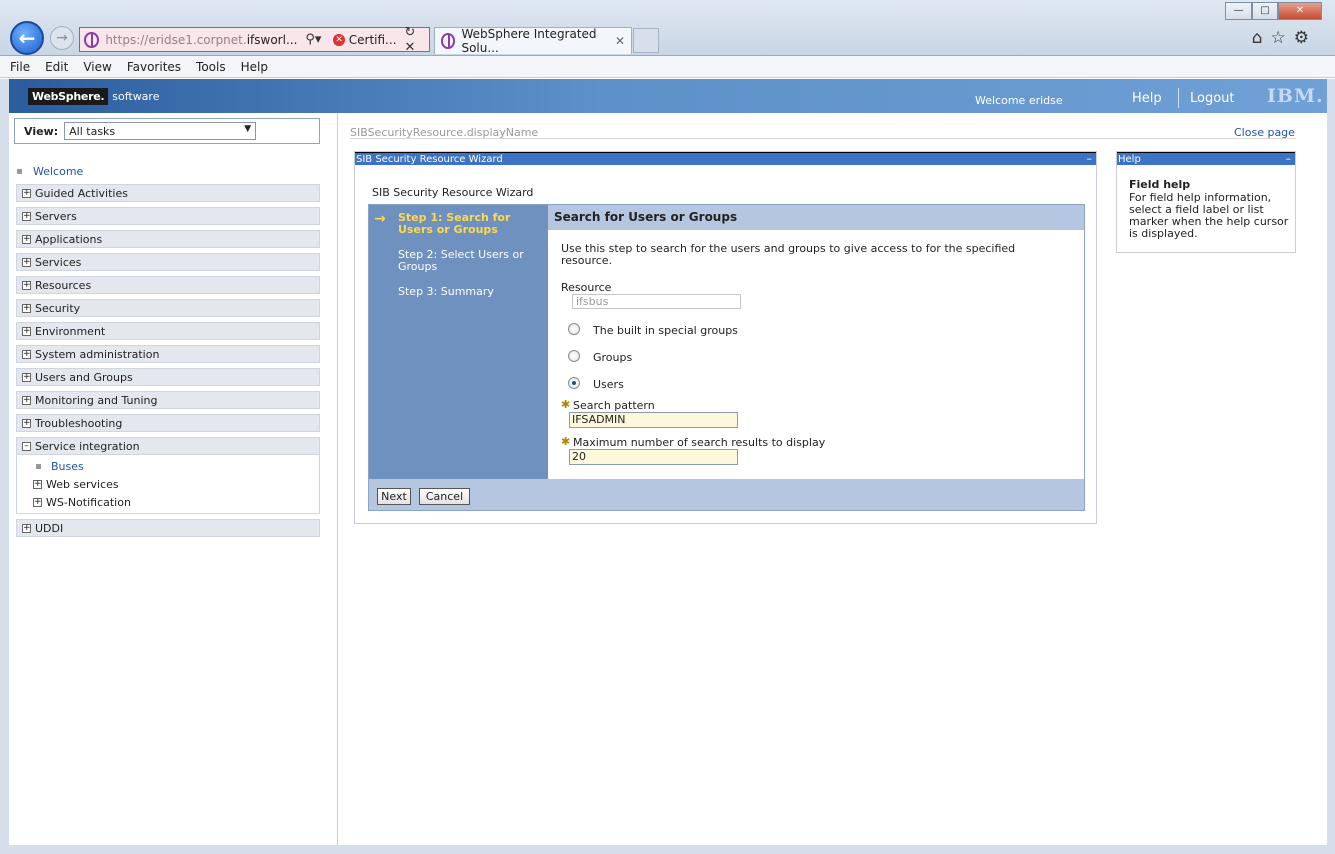 Image resolution: width=1335 pixels, height=854 pixels. What do you see at coordinates (93, 96) in the screenshot?
I see `websphere-logo: WebSphere. software` at bounding box center [93, 96].